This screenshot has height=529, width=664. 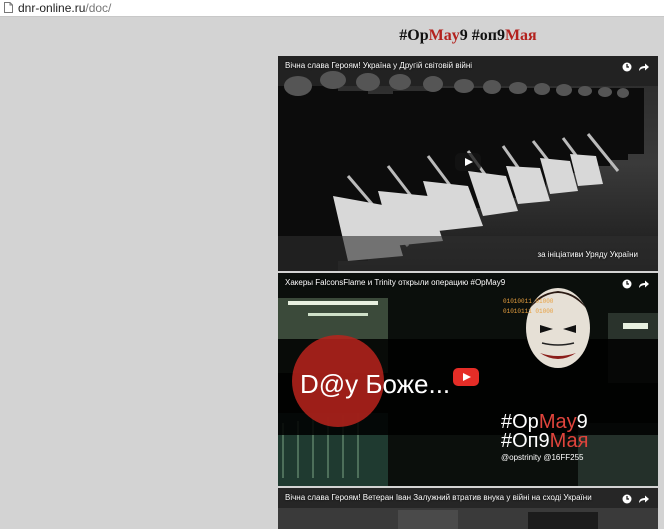 I want to click on video-overlay-hashtags: #OpMay9 #Оп9Мая, so click(x=545, y=432).